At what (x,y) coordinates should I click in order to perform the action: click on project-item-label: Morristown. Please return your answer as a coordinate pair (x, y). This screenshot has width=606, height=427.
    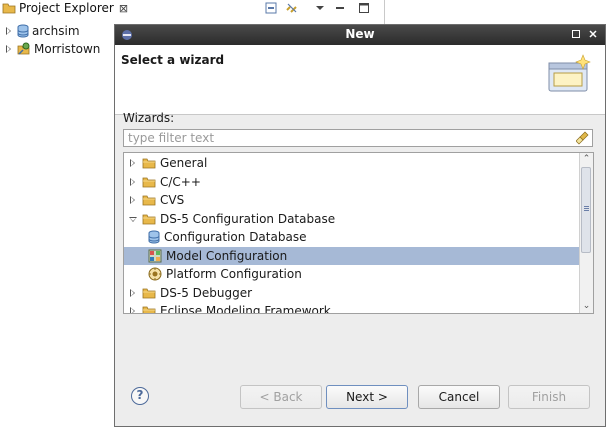
    Looking at the image, I should click on (67, 49).